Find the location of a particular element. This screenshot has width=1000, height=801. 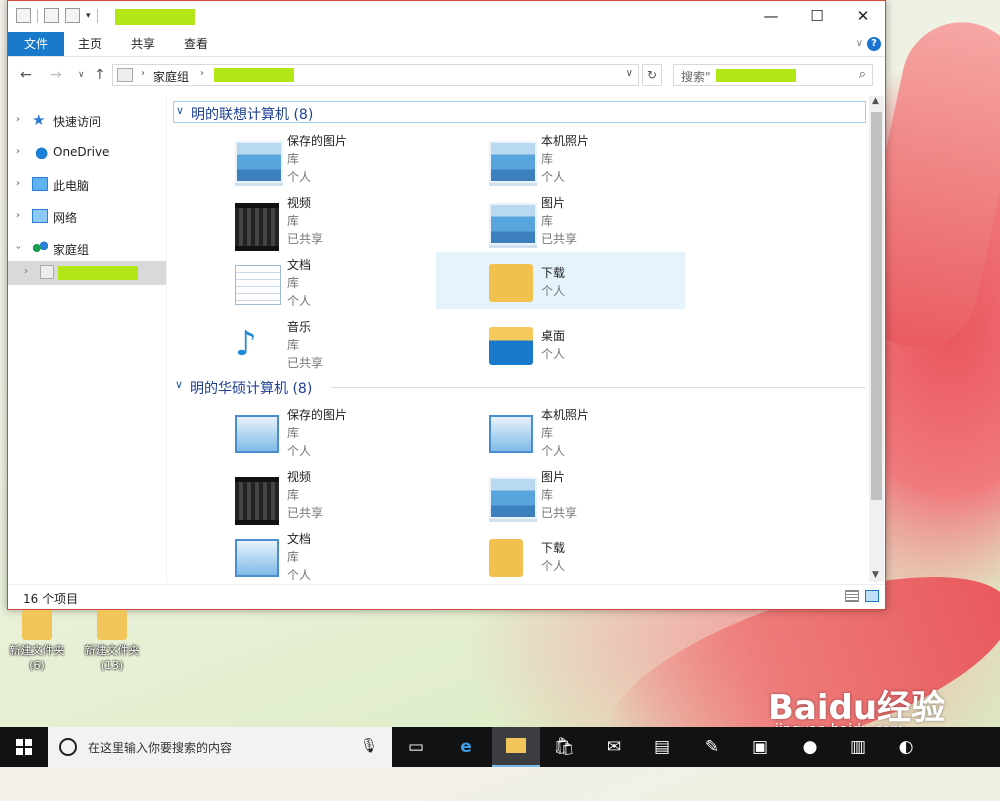

scroll-up-icon: ▲ is located at coordinates (875, 101).